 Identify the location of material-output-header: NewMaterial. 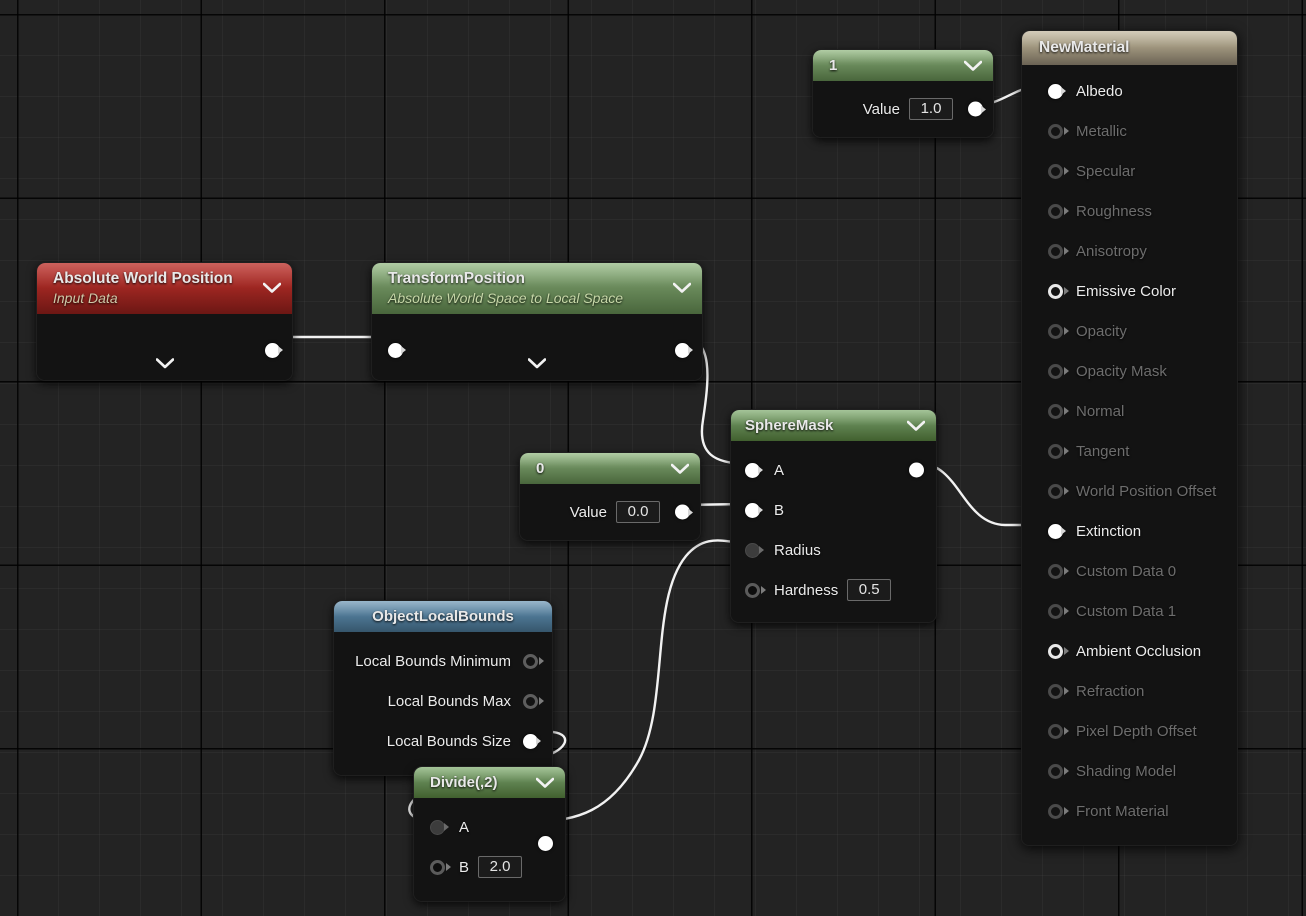
(1129, 48).